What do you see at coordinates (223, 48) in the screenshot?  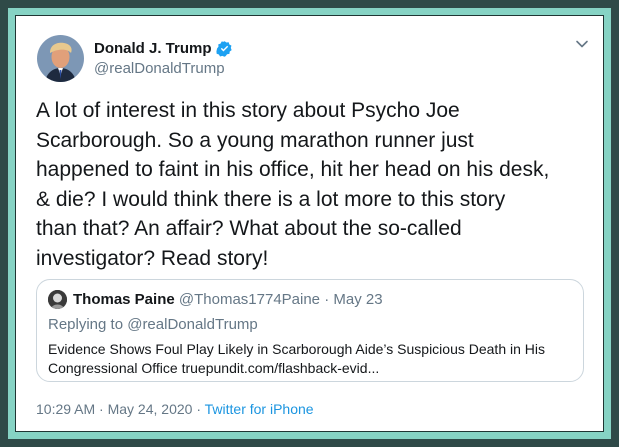 I see `verified-badge-icon` at bounding box center [223, 48].